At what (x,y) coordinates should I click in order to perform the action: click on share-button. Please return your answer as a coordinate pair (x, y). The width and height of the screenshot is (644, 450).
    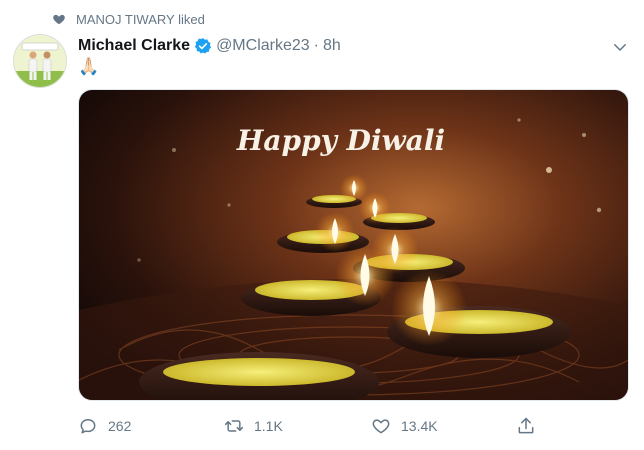
    Looking at the image, I should click on (526, 426).